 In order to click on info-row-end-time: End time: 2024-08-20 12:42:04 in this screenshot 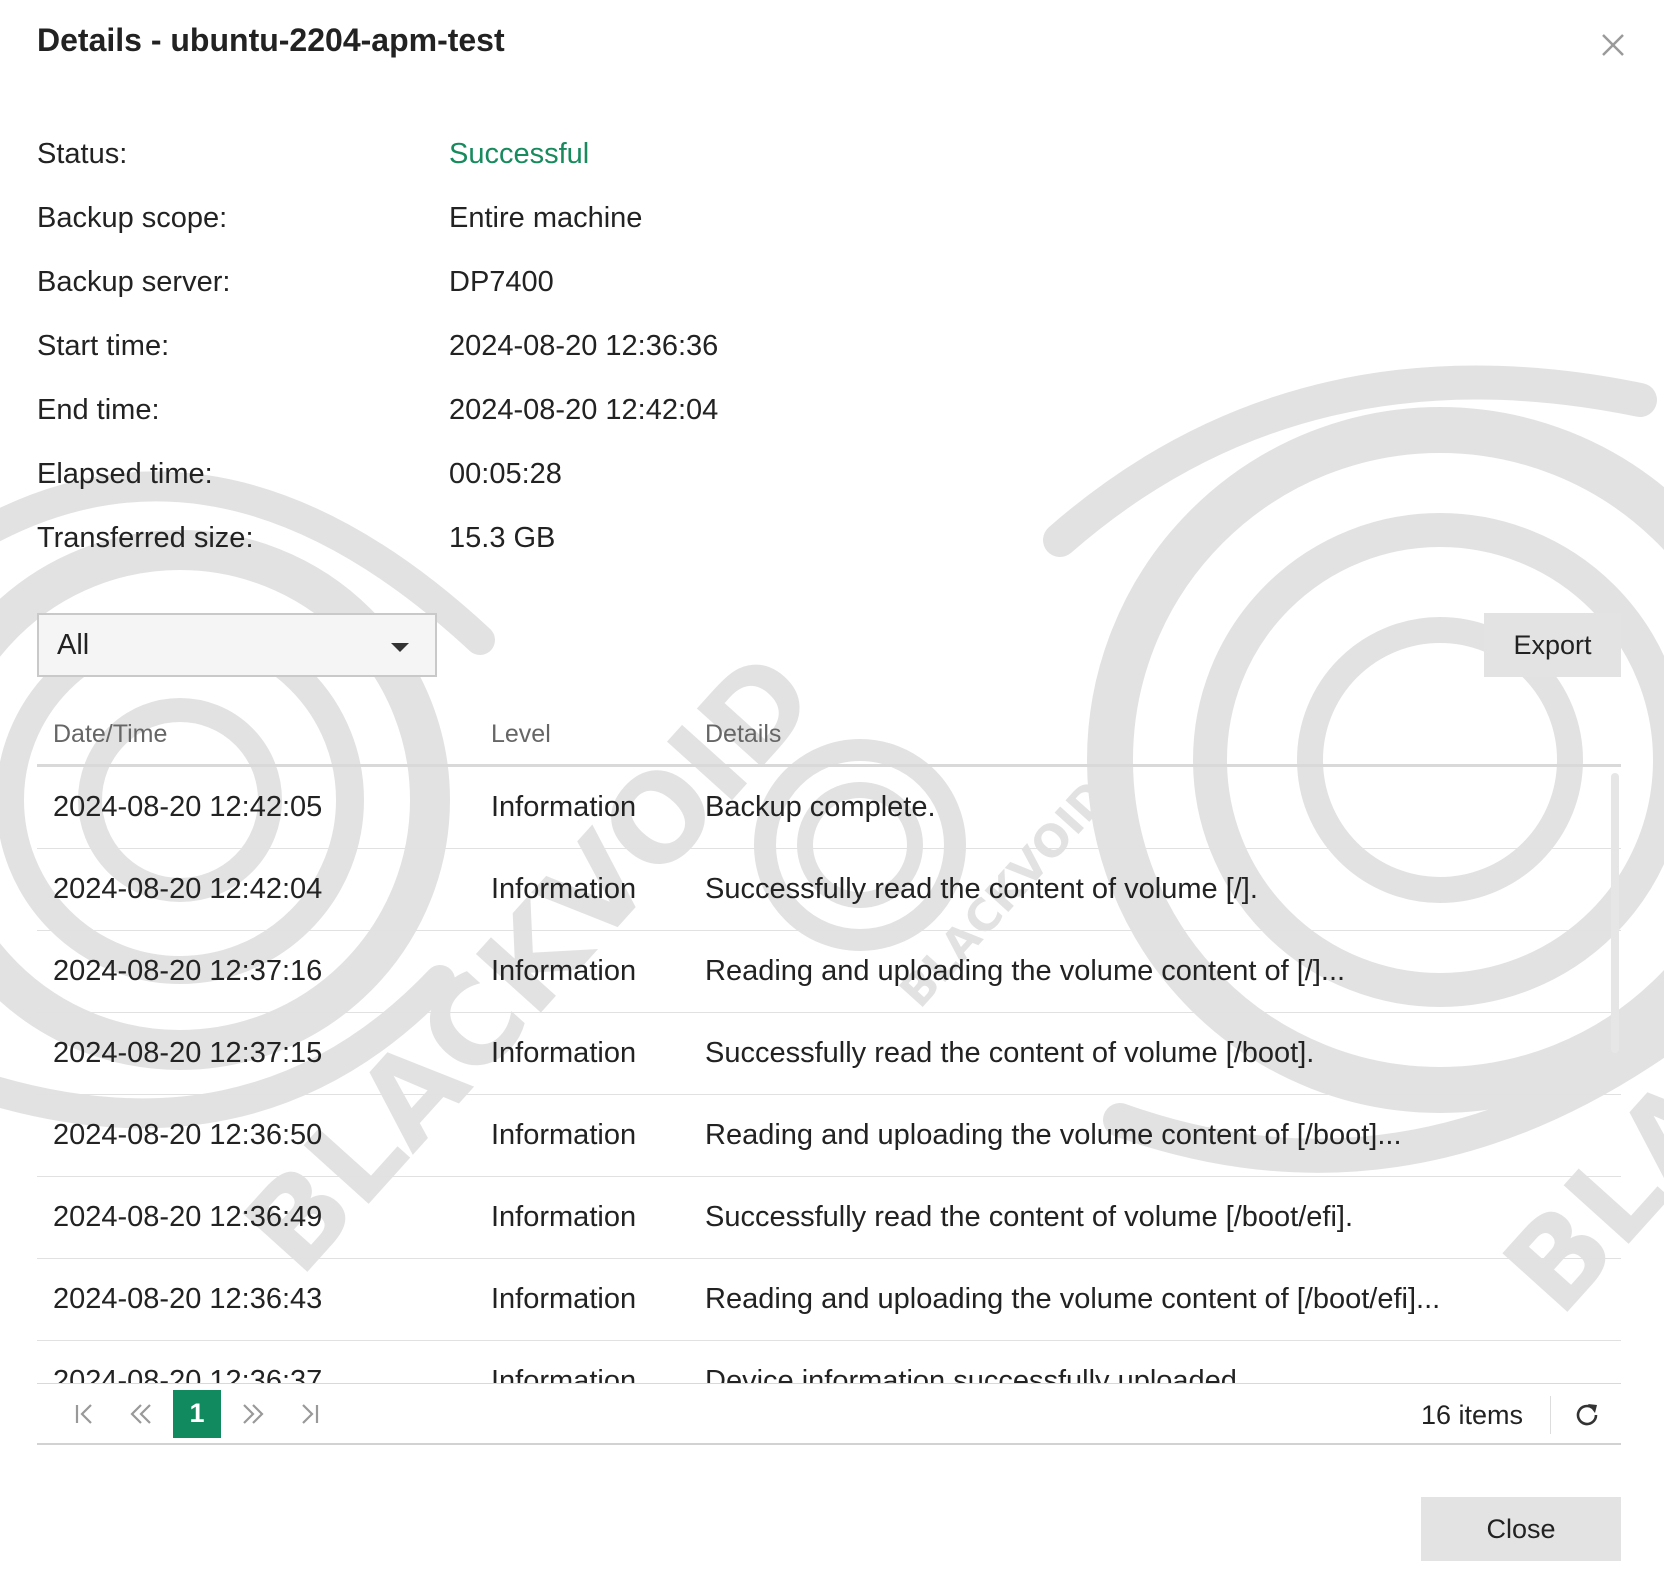, I will do `click(377, 410)`.